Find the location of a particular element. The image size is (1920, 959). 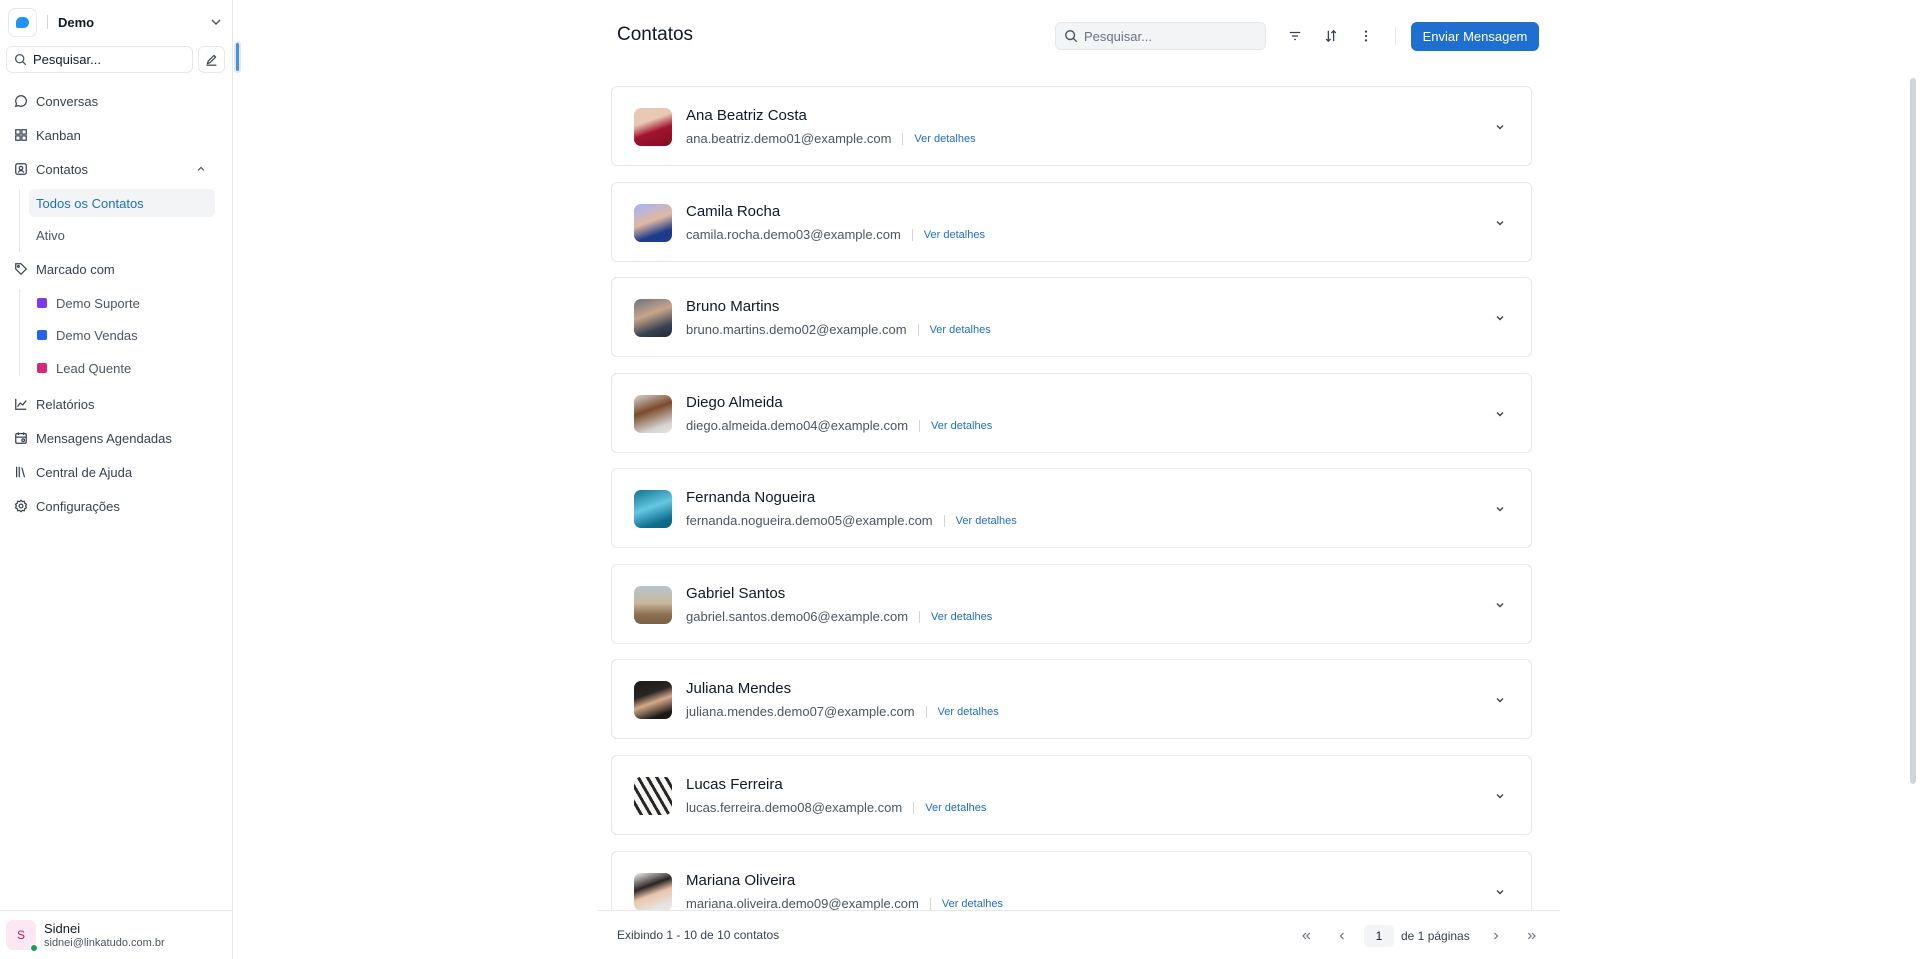

sidebar-item-conversas: Conversas is located at coordinates (110, 101).